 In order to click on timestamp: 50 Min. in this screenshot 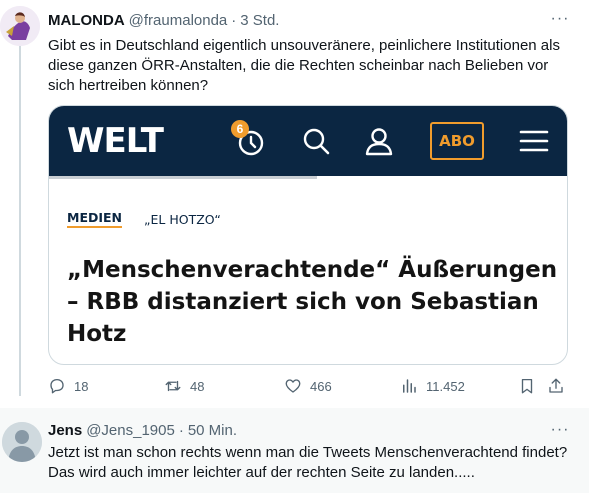, I will do `click(212, 430)`.